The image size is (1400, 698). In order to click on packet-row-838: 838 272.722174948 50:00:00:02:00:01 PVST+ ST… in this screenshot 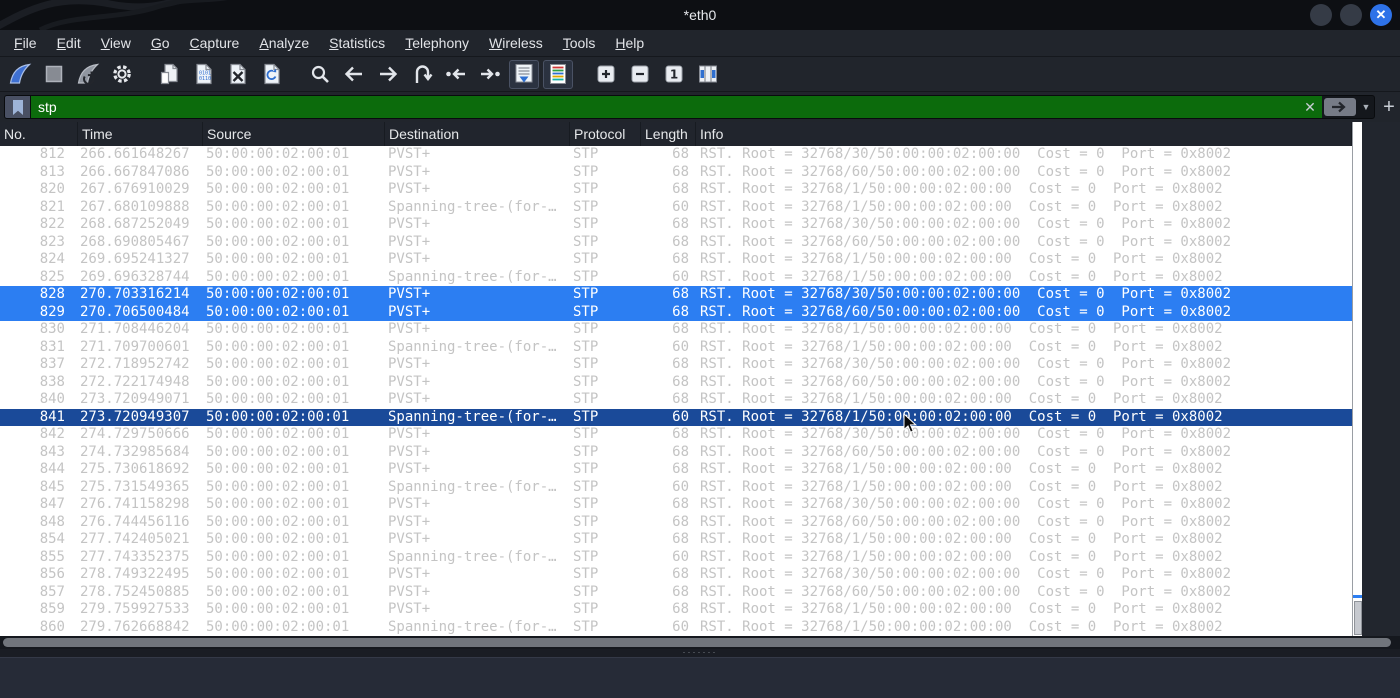, I will do `click(676, 383)`.